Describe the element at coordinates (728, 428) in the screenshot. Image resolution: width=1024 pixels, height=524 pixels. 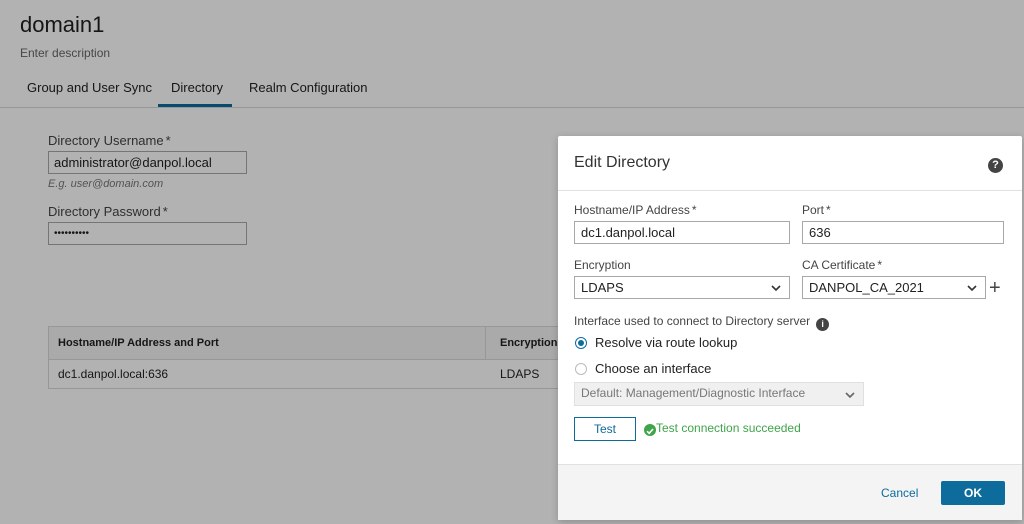
I see `test-result-message: Test connection succeeded` at that location.